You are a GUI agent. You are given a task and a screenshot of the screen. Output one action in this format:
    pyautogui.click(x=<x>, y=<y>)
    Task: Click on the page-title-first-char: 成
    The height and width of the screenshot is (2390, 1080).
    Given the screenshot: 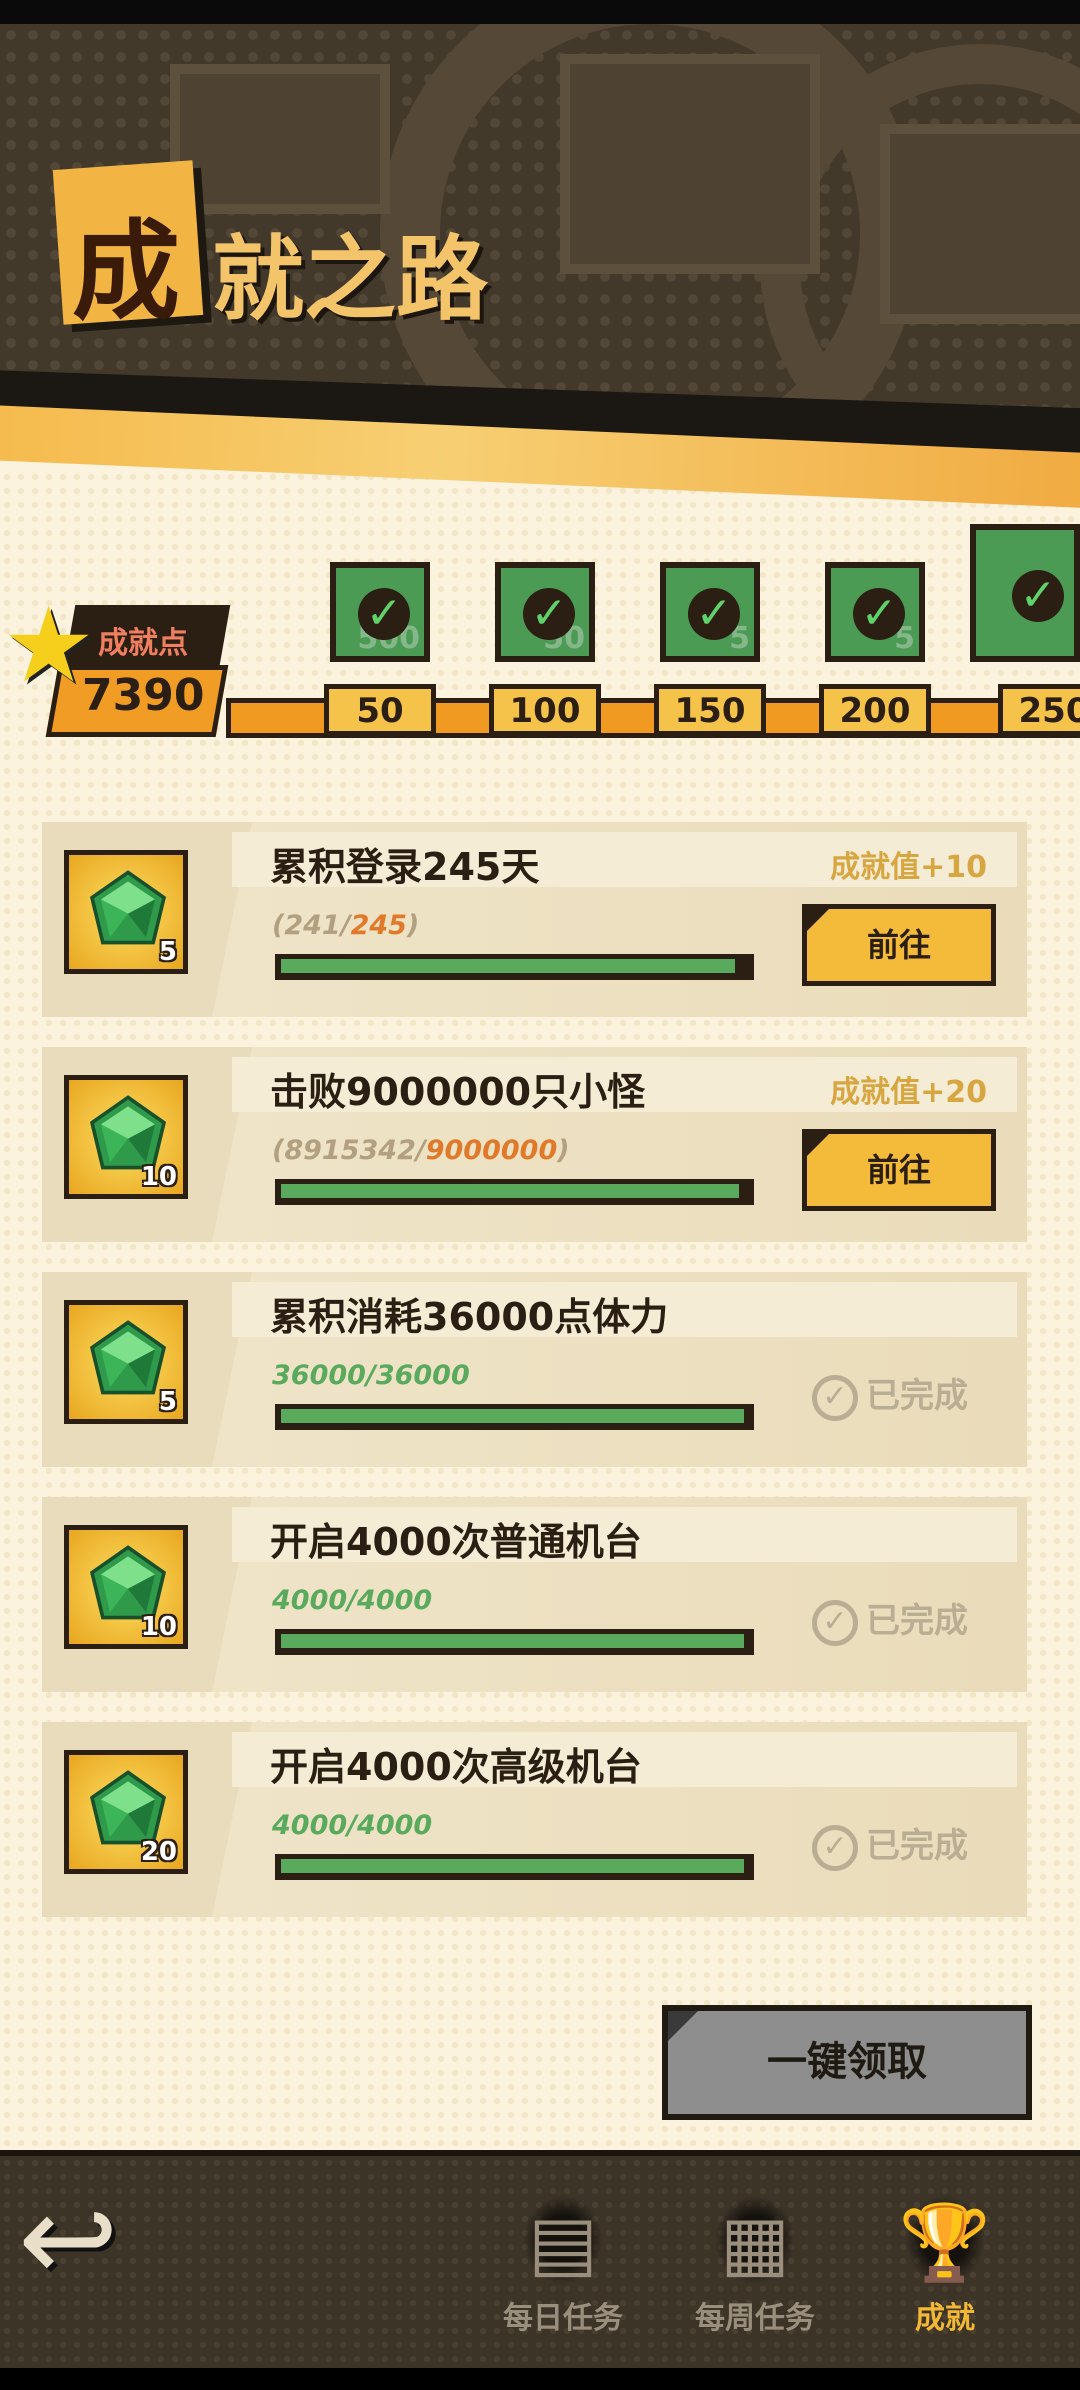 What is the action you would take?
    pyautogui.click(x=126, y=272)
    